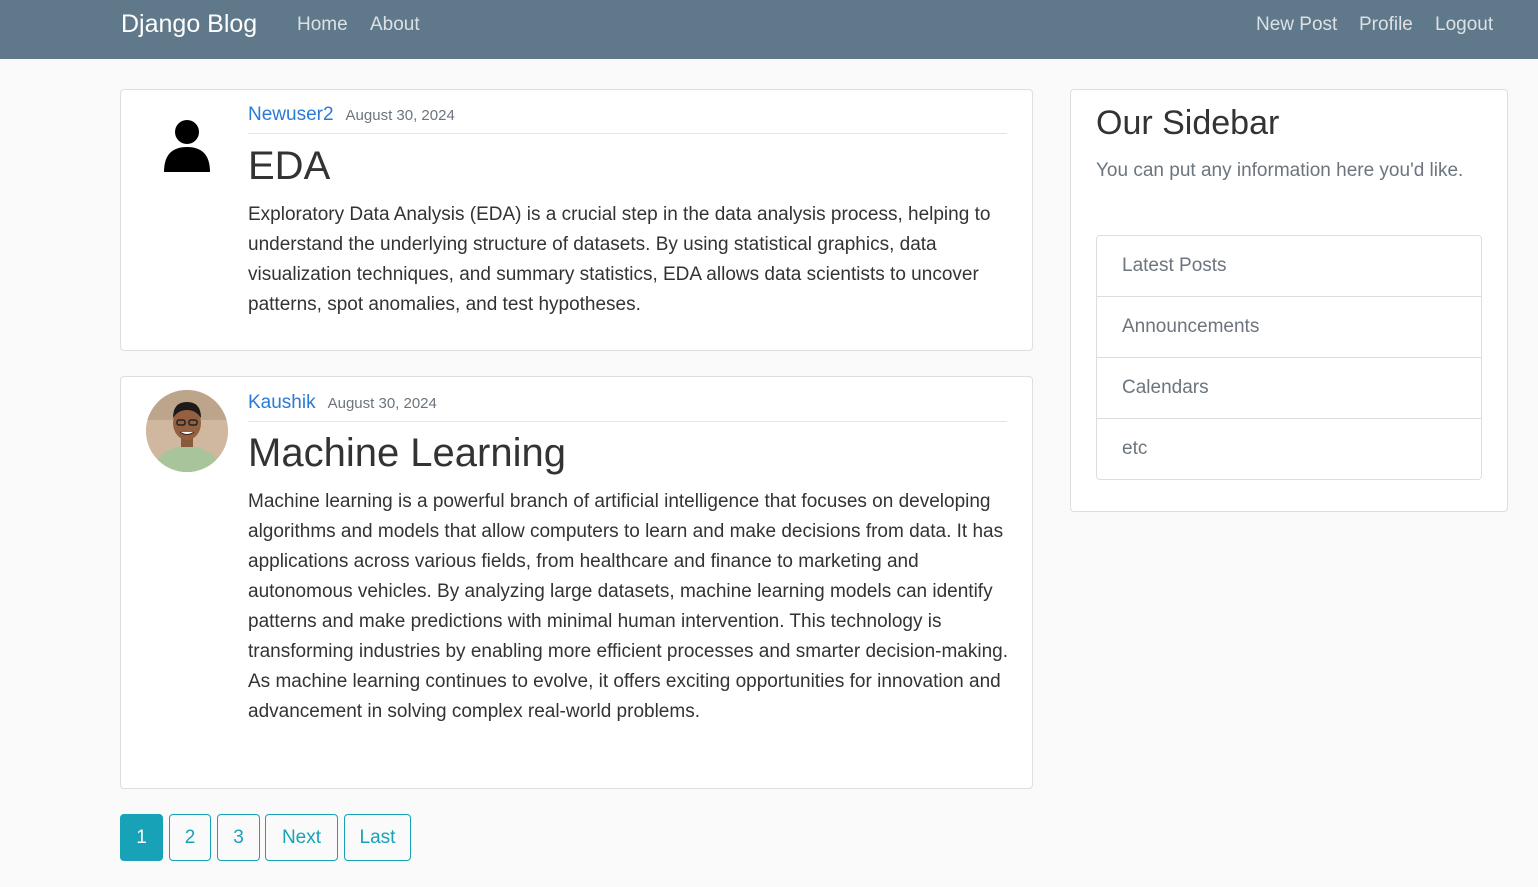  What do you see at coordinates (627, 407) in the screenshot?
I see `post-meta: Kaushik August 30, 2024` at bounding box center [627, 407].